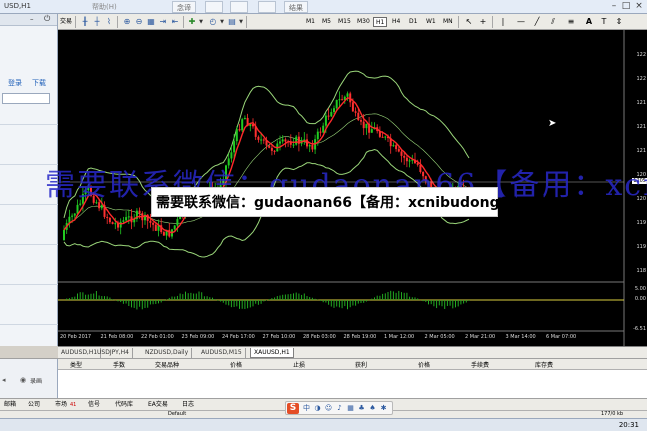 The image size is (647, 431). I want to click on zoom-out-icon: ⊖, so click(139, 22).